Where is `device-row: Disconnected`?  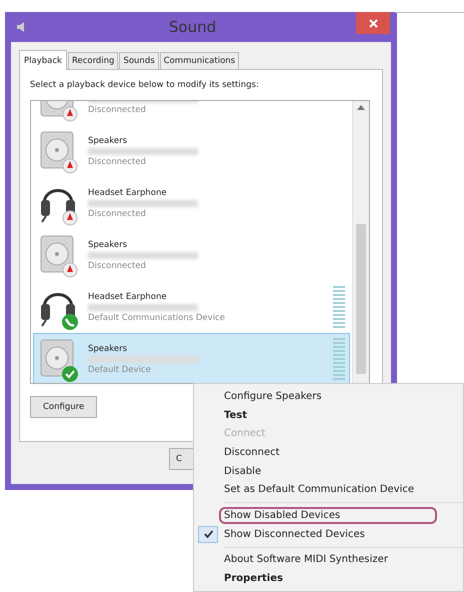 device-row: Disconnected is located at coordinates (191, 113).